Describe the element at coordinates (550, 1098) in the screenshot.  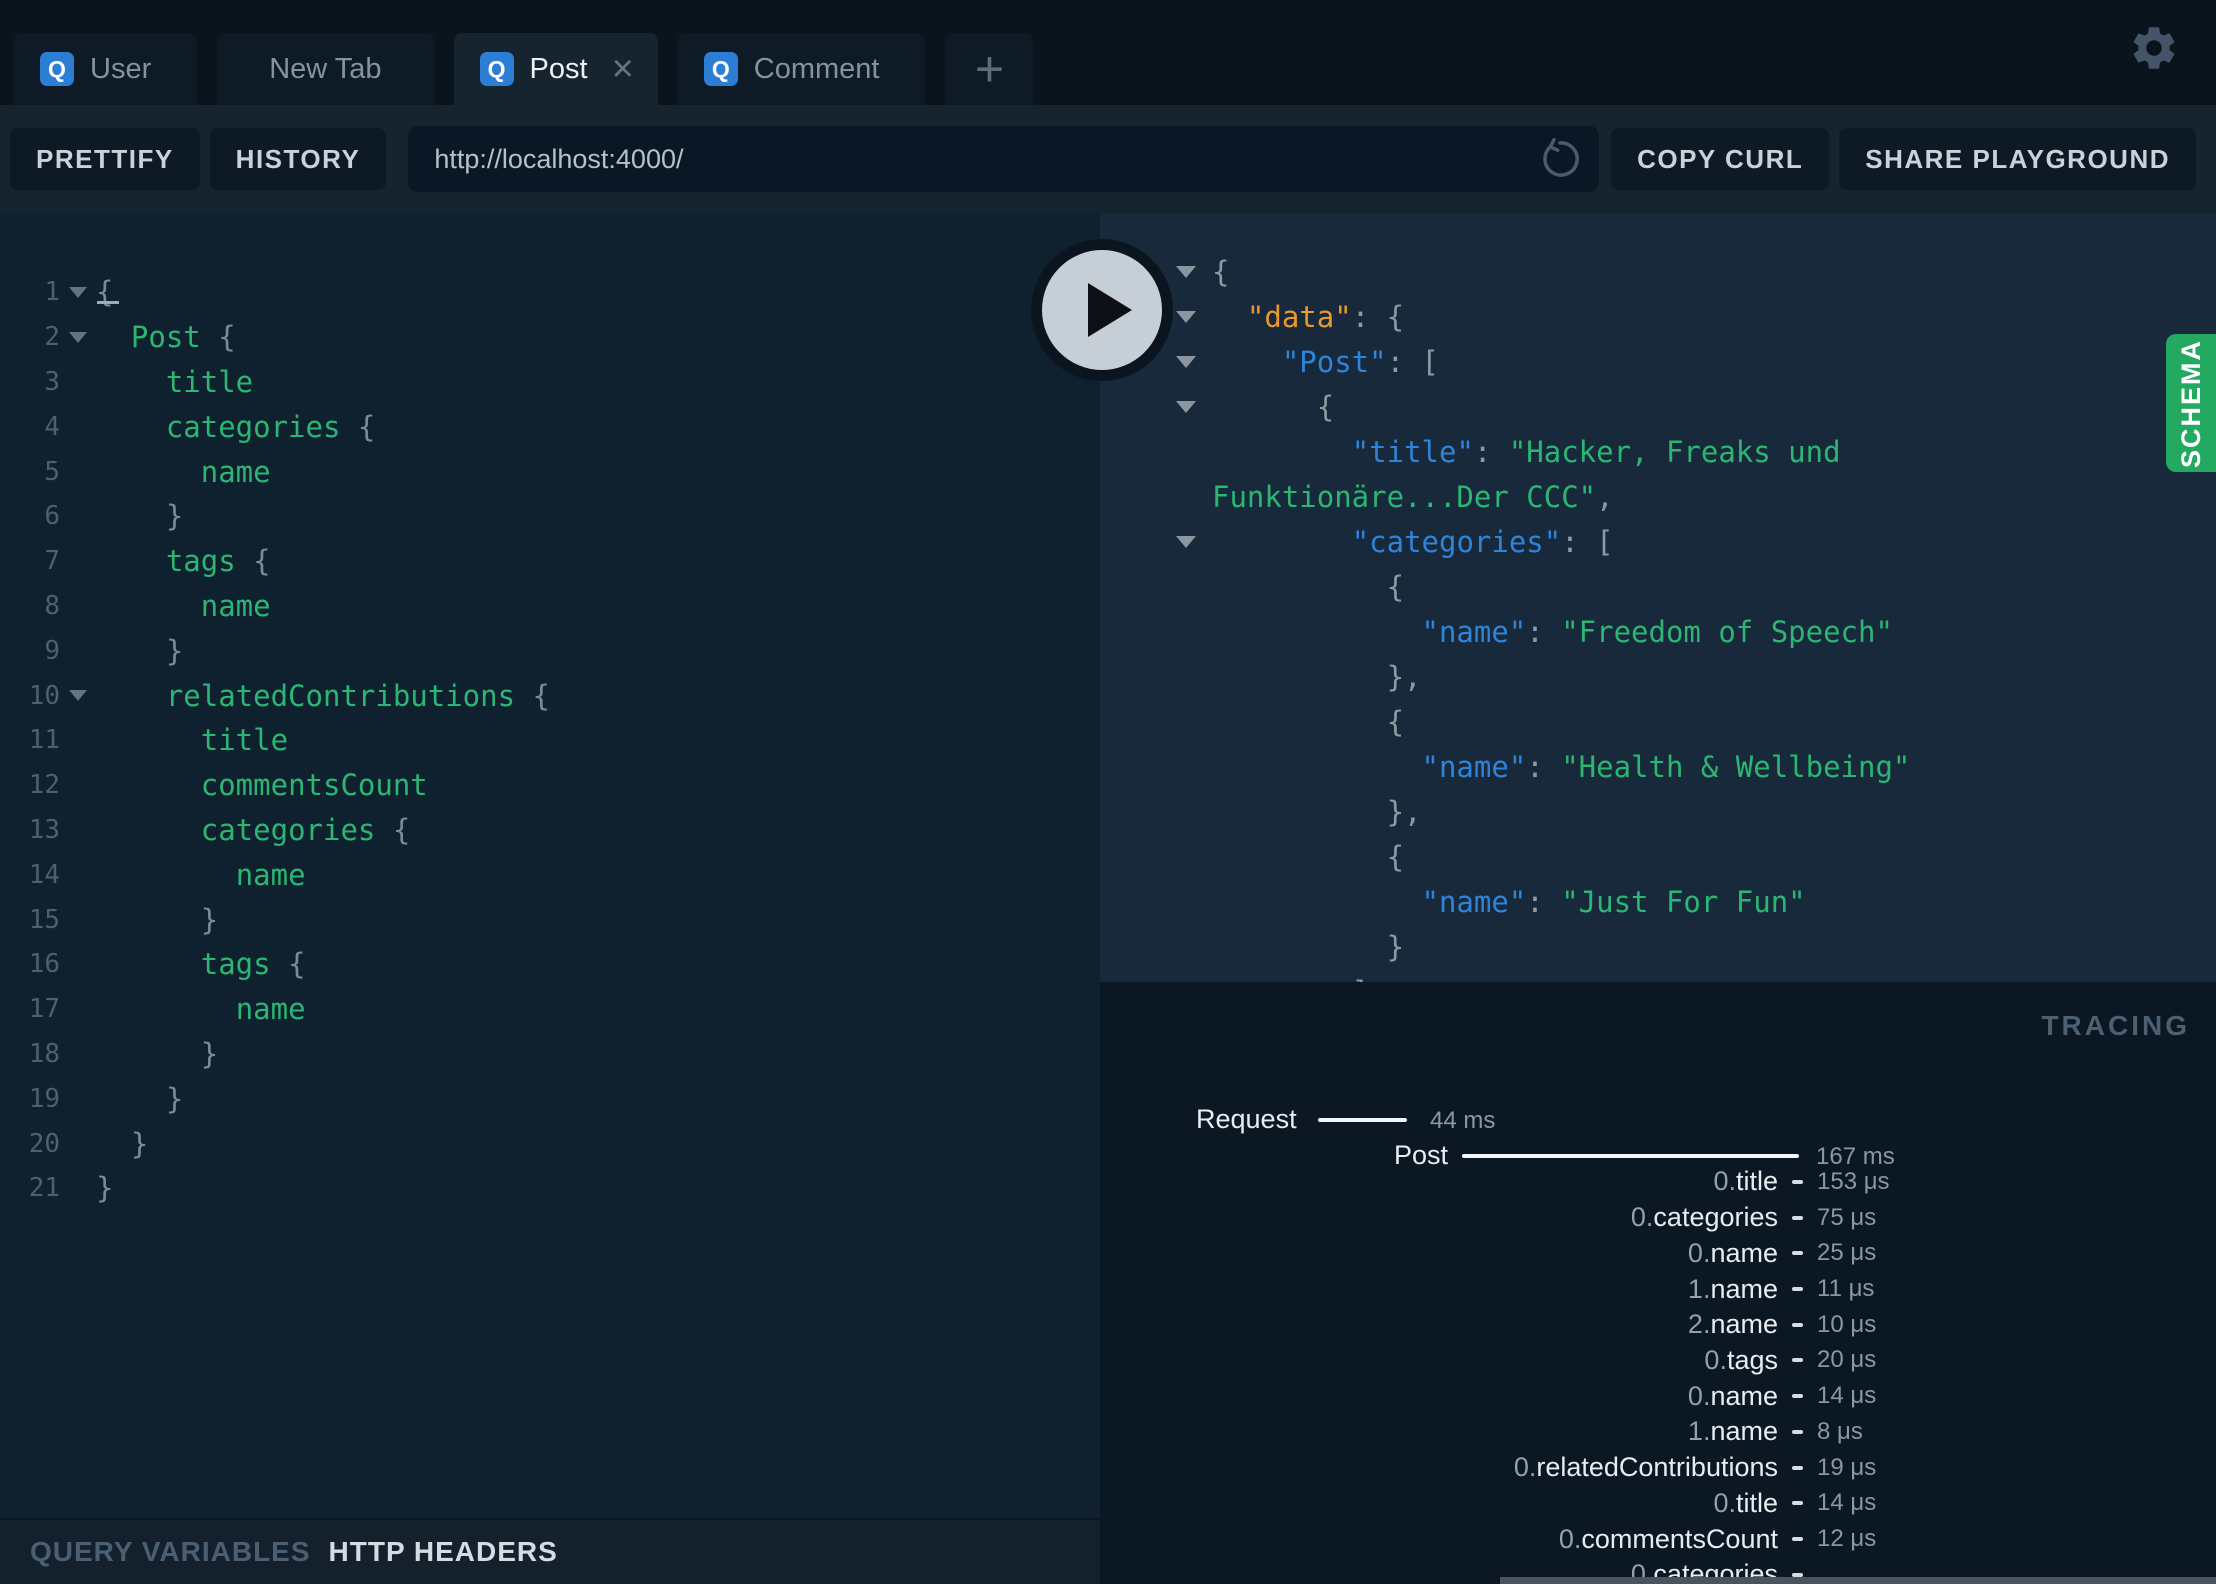
I see `editor-line: 19 }` at that location.